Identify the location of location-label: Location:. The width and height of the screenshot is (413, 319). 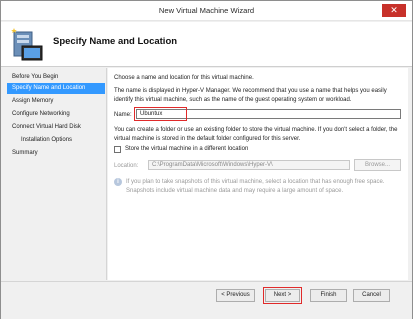
(126, 166).